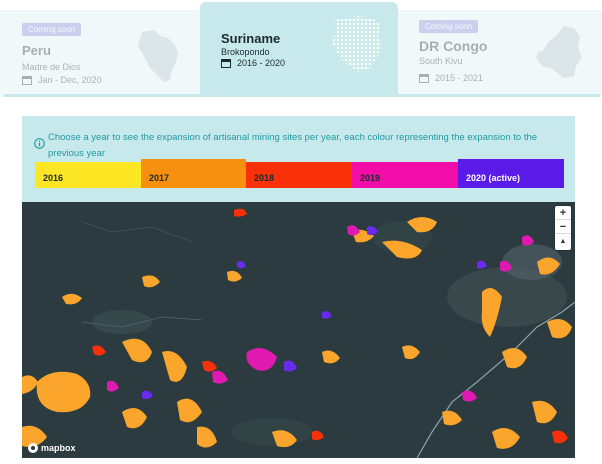 The image size is (602, 464). What do you see at coordinates (559, 52) in the screenshot?
I see `dr-congo-map-icon` at bounding box center [559, 52].